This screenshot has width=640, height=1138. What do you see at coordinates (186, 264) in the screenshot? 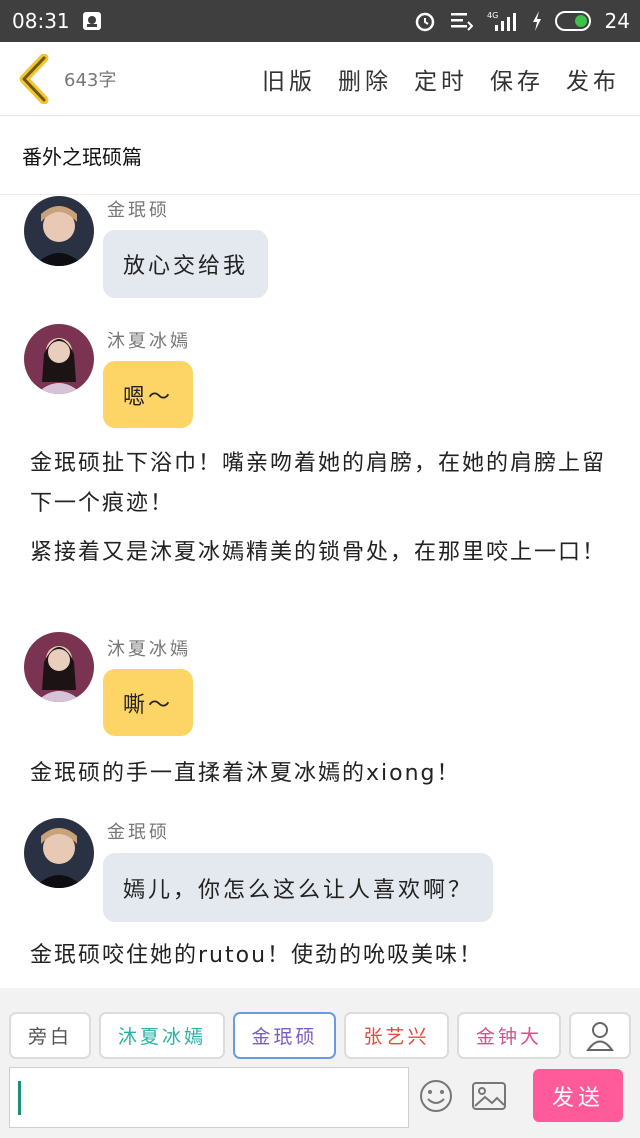
I see `message-bubble: 放心交给我` at bounding box center [186, 264].